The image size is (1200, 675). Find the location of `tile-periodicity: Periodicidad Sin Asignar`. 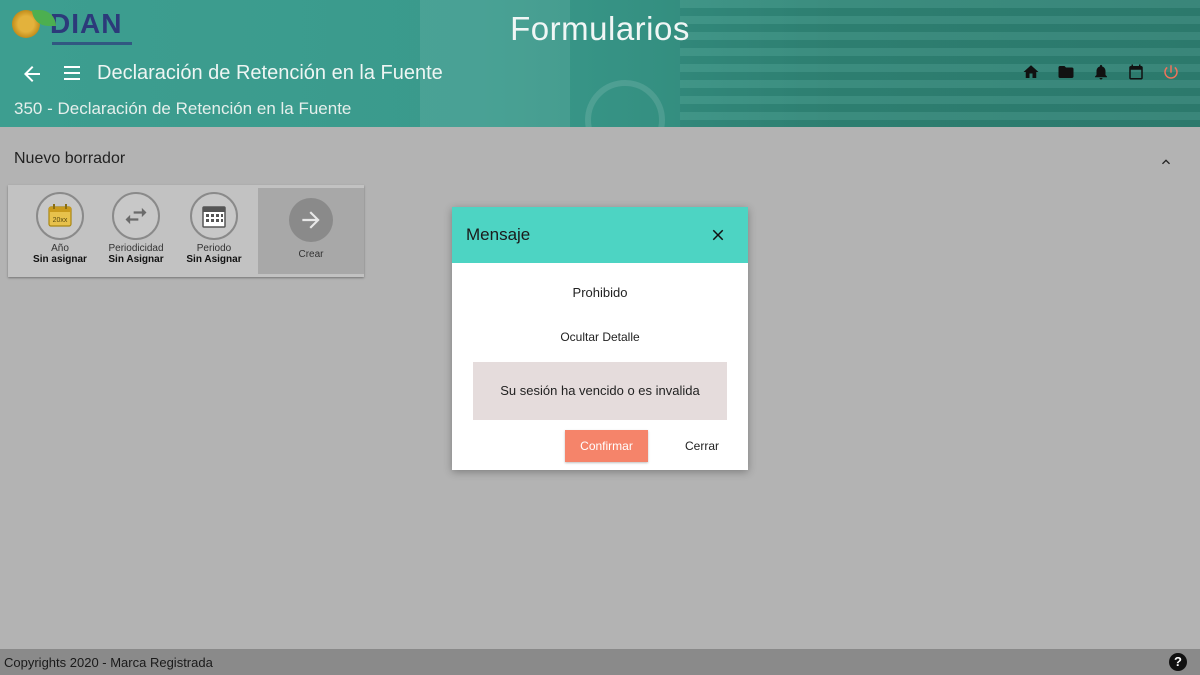

tile-periodicity: Periodicidad Sin Asignar is located at coordinates (136, 231).